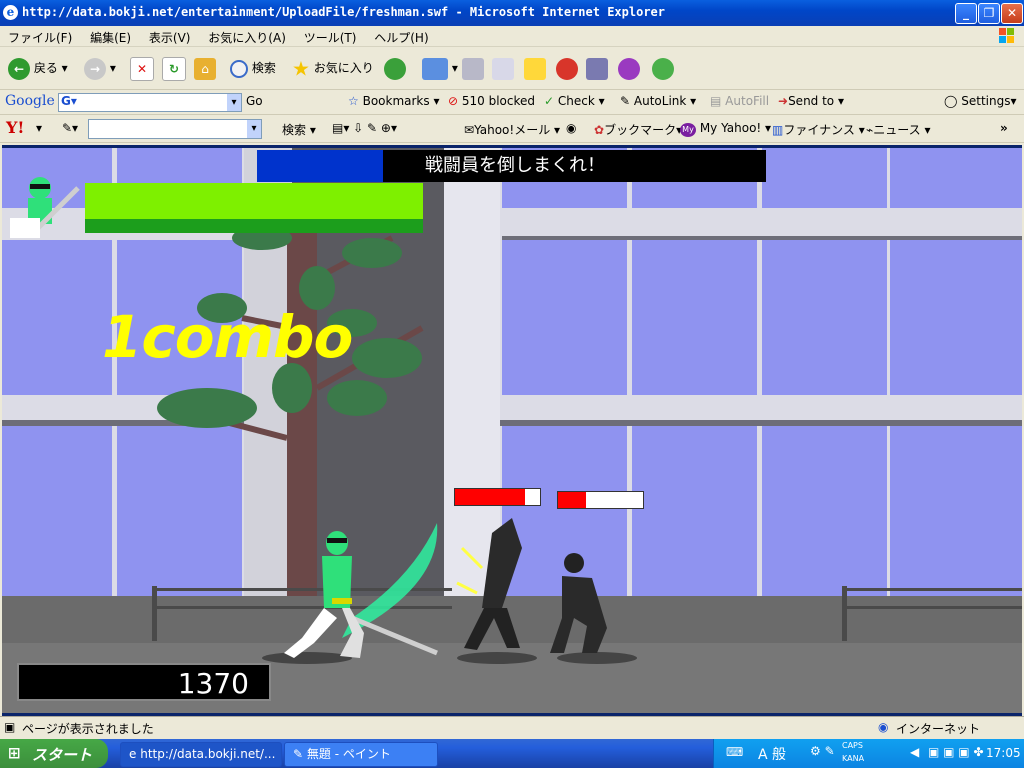  Describe the element at coordinates (599, 130) in the screenshot. I see `bookmark-icon: ✿` at that location.